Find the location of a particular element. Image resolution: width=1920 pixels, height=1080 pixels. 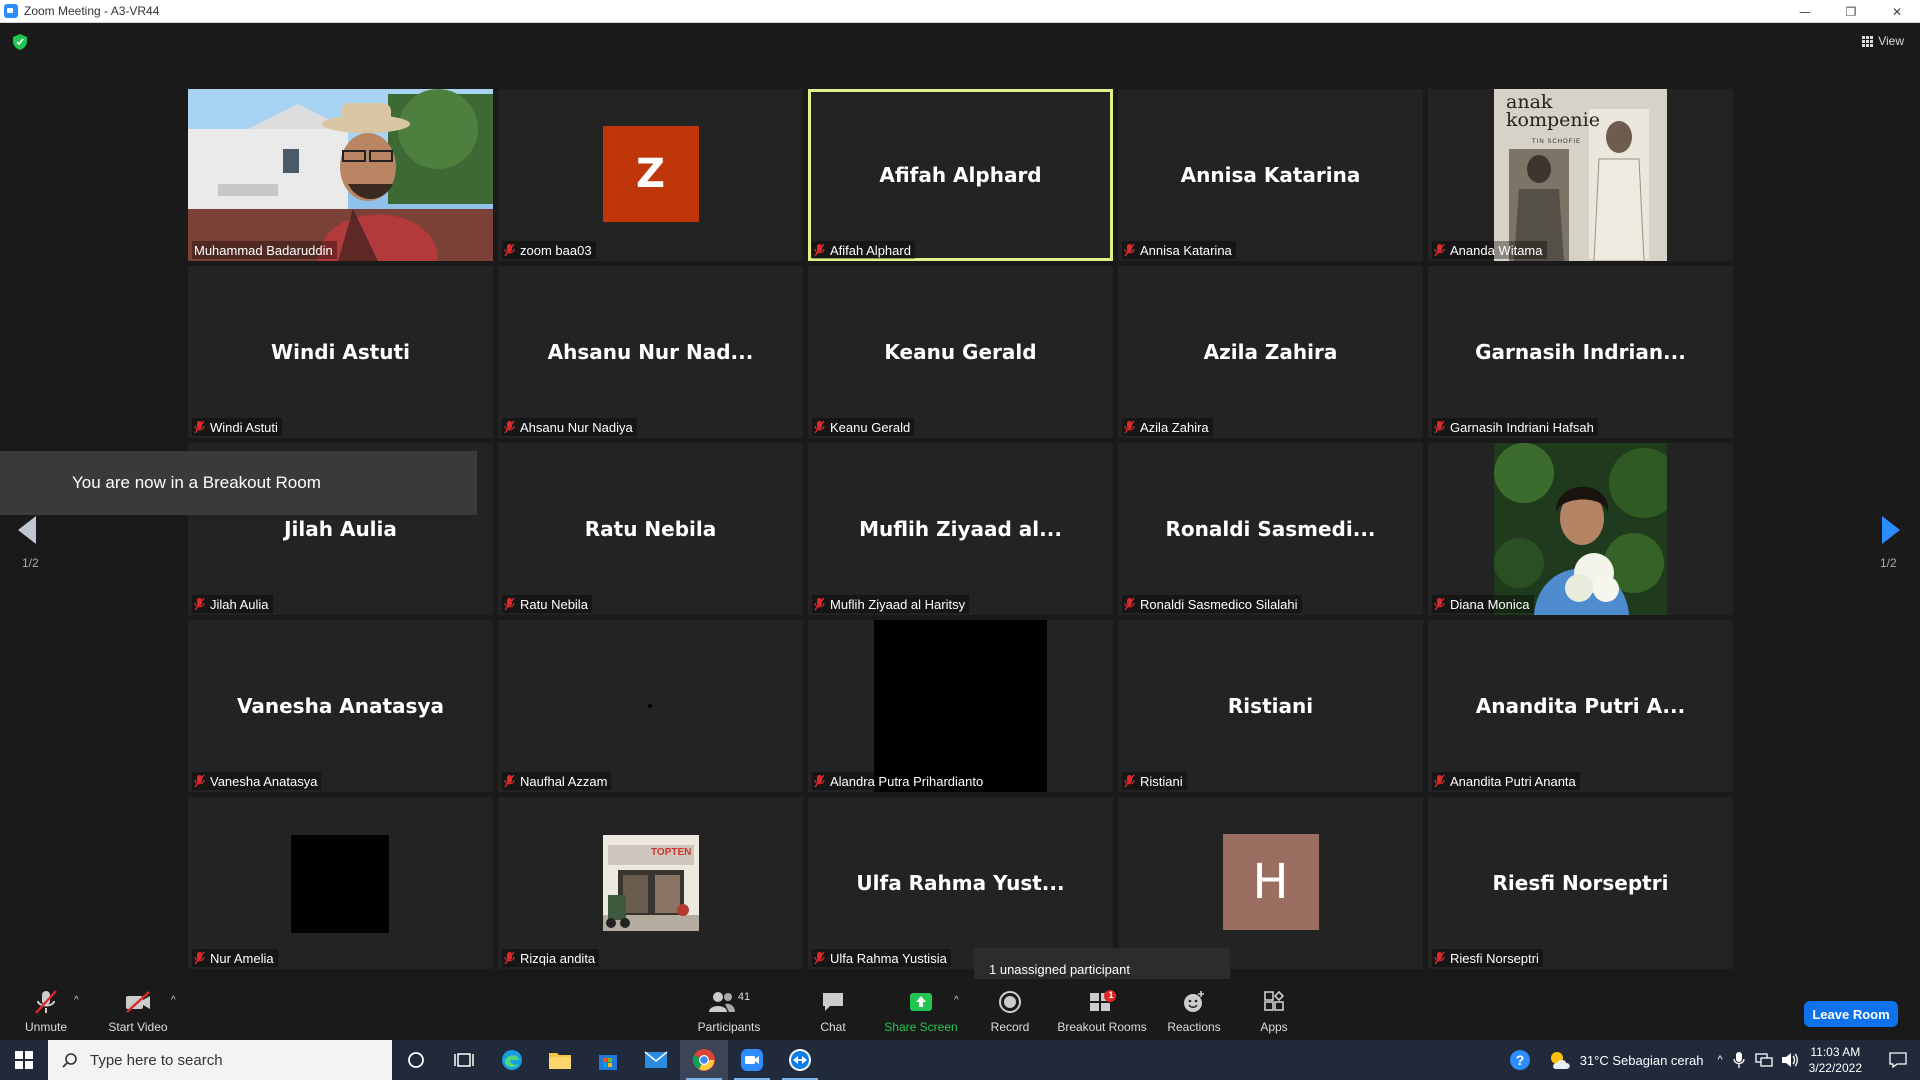

mail-envelope-icon is located at coordinates (656, 1059).